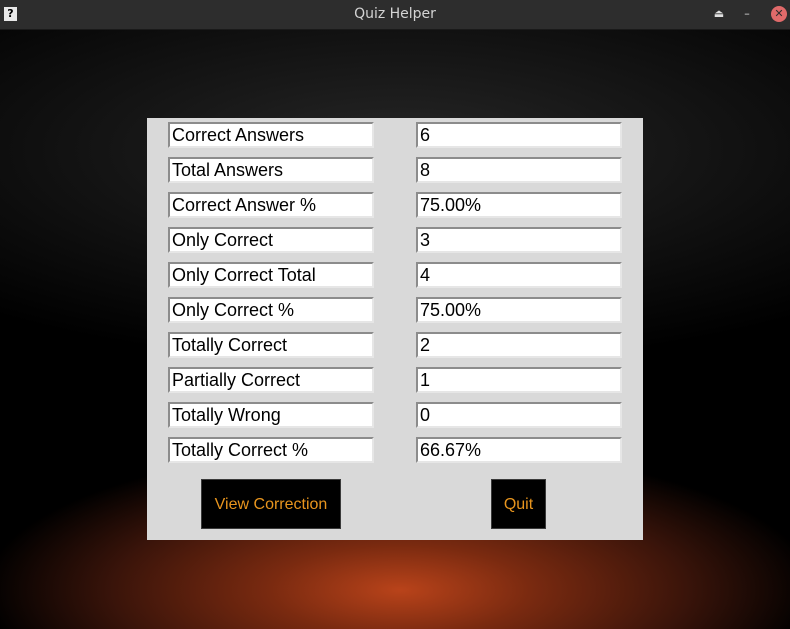  Describe the element at coordinates (271, 205) in the screenshot. I see `stat-label: Correct Answer %` at that location.